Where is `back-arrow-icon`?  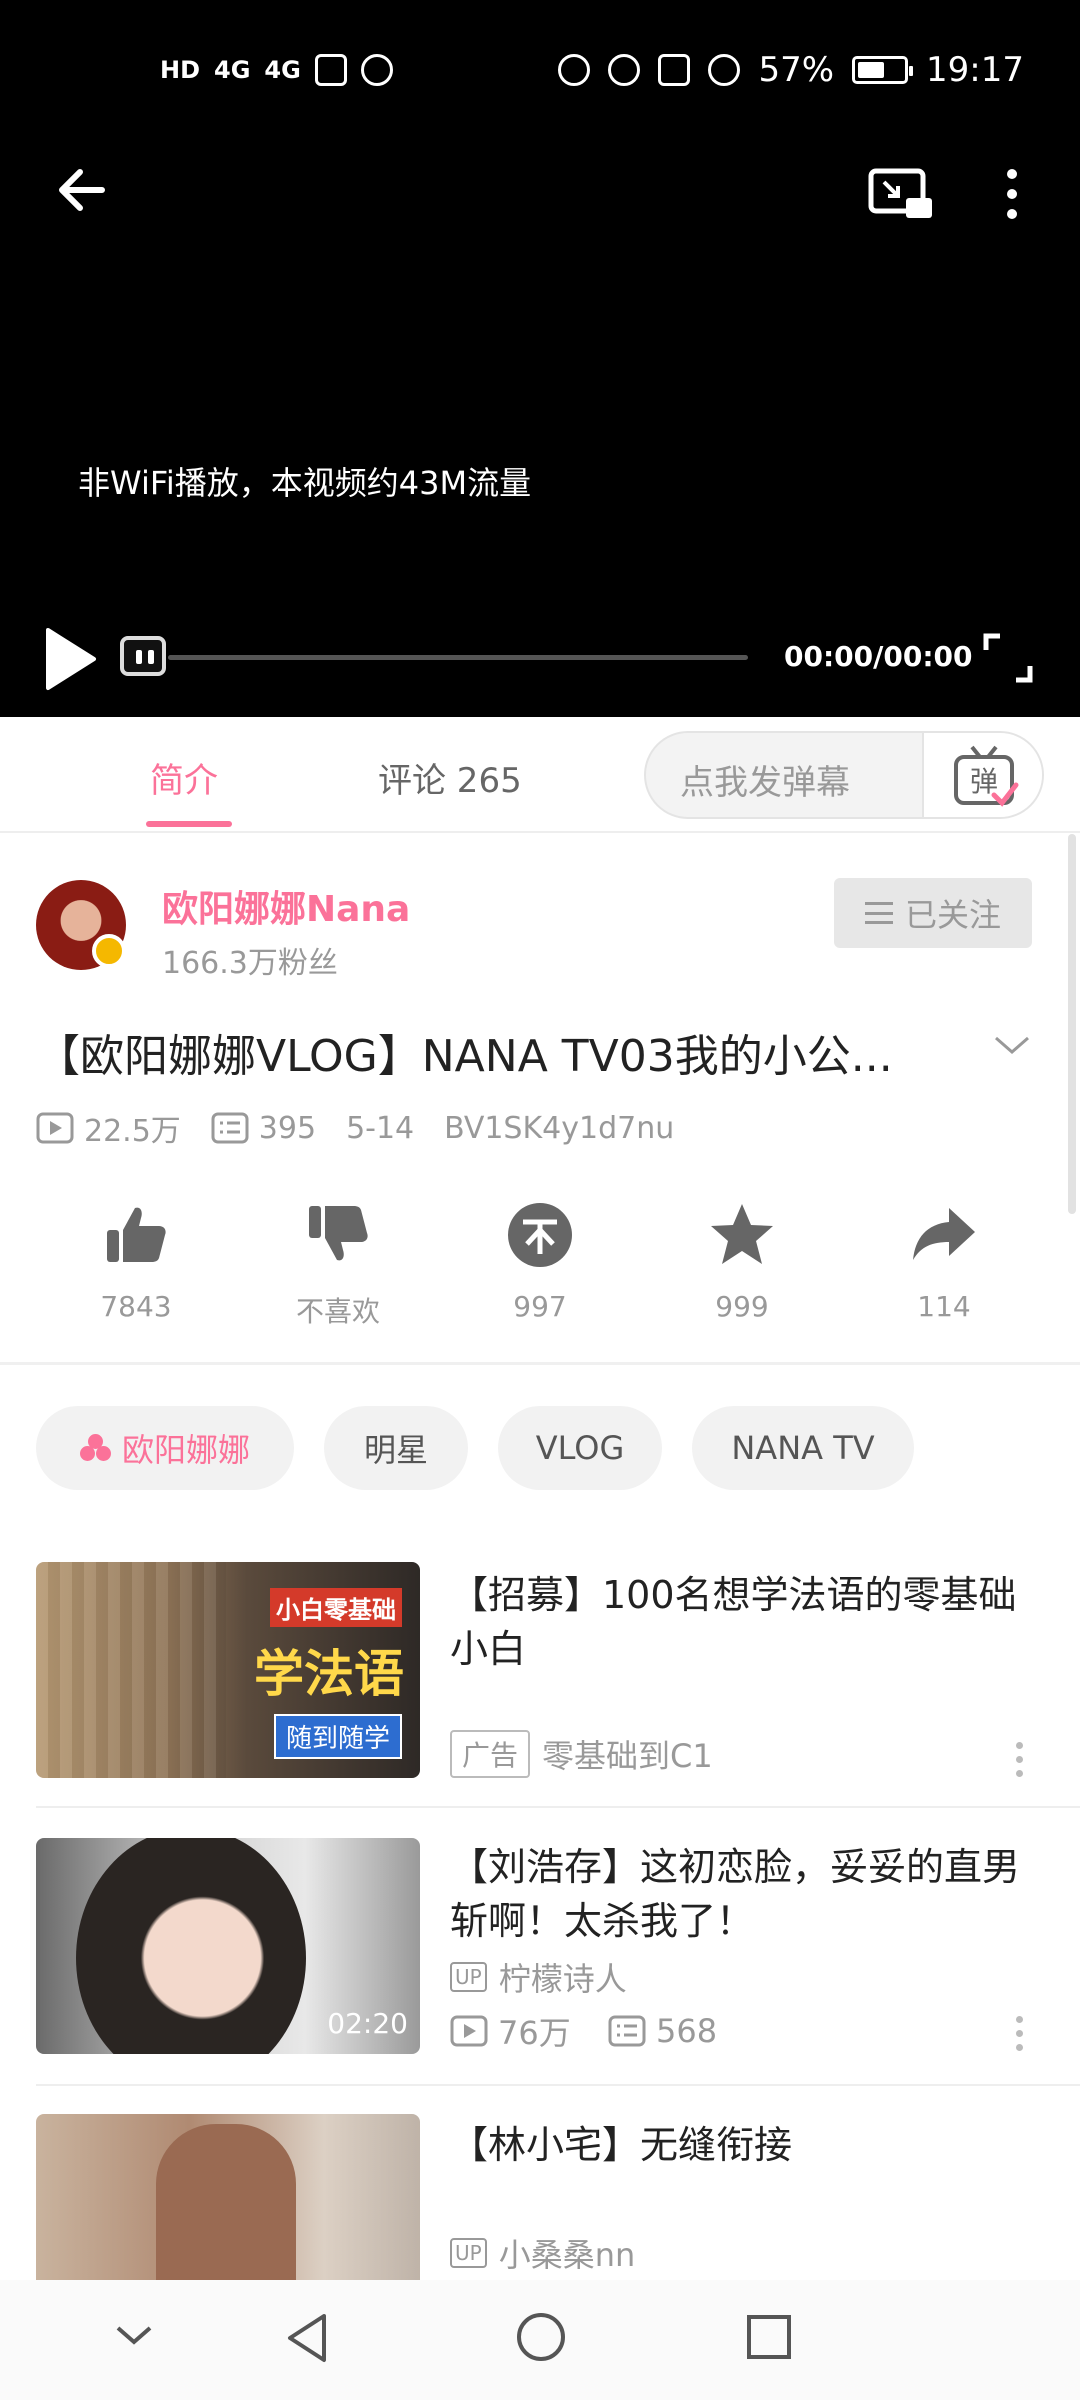 back-arrow-icon is located at coordinates (82, 190).